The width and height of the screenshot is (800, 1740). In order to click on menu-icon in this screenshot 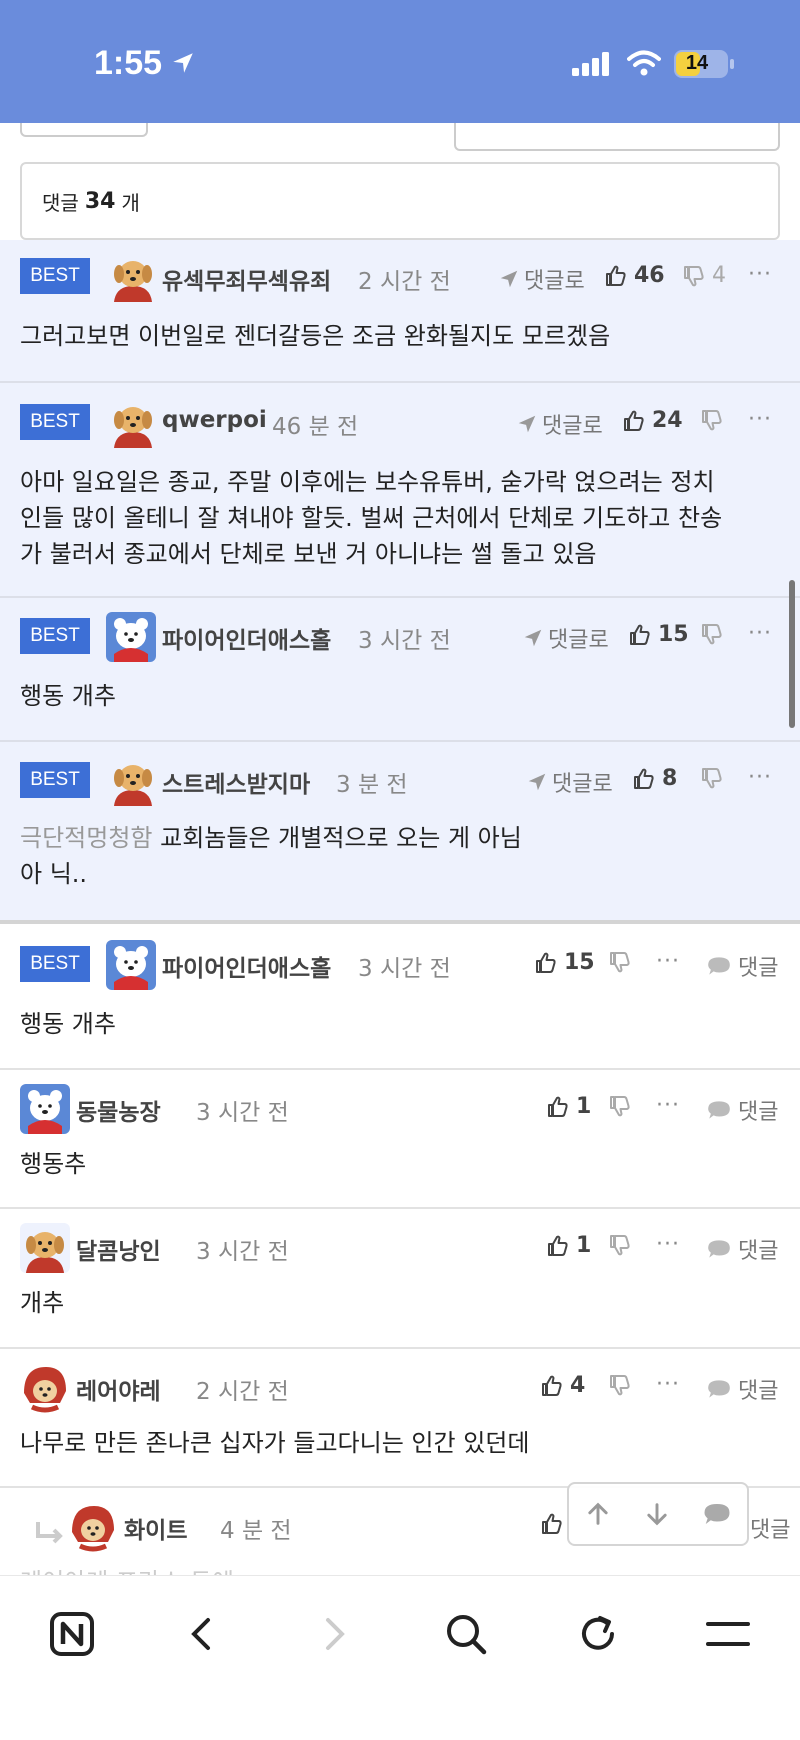, I will do `click(728, 1634)`.